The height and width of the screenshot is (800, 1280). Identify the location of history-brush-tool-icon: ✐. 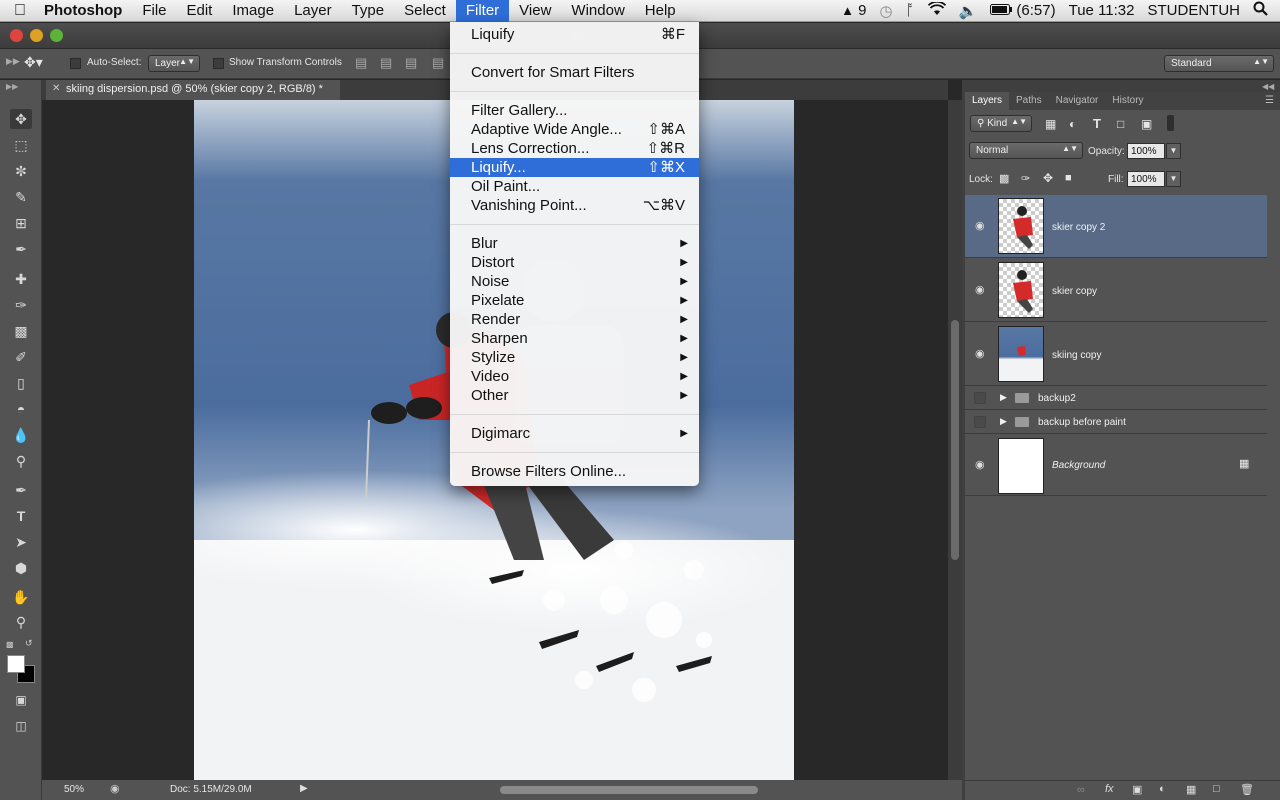
(21, 357).